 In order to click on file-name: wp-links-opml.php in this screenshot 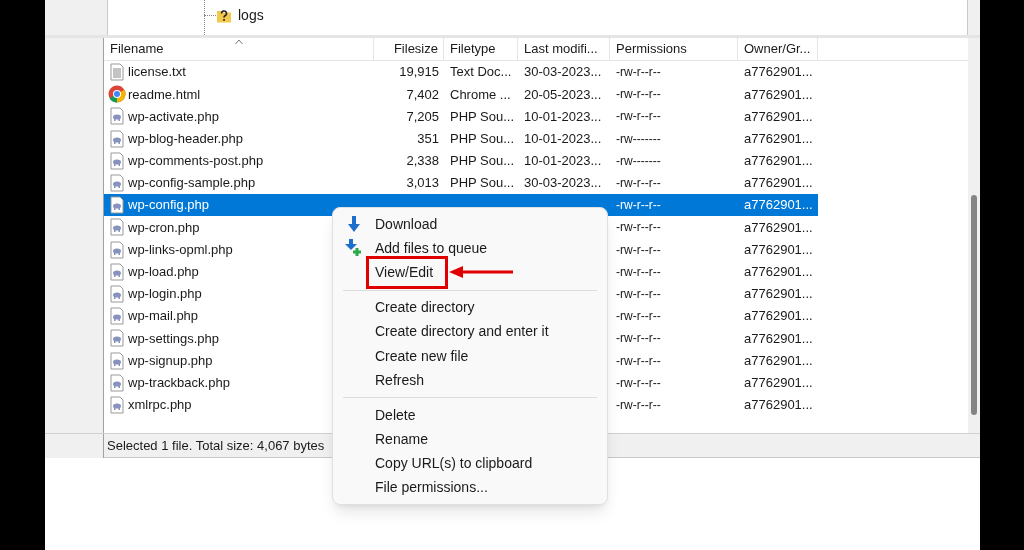, I will do `click(180, 249)`.